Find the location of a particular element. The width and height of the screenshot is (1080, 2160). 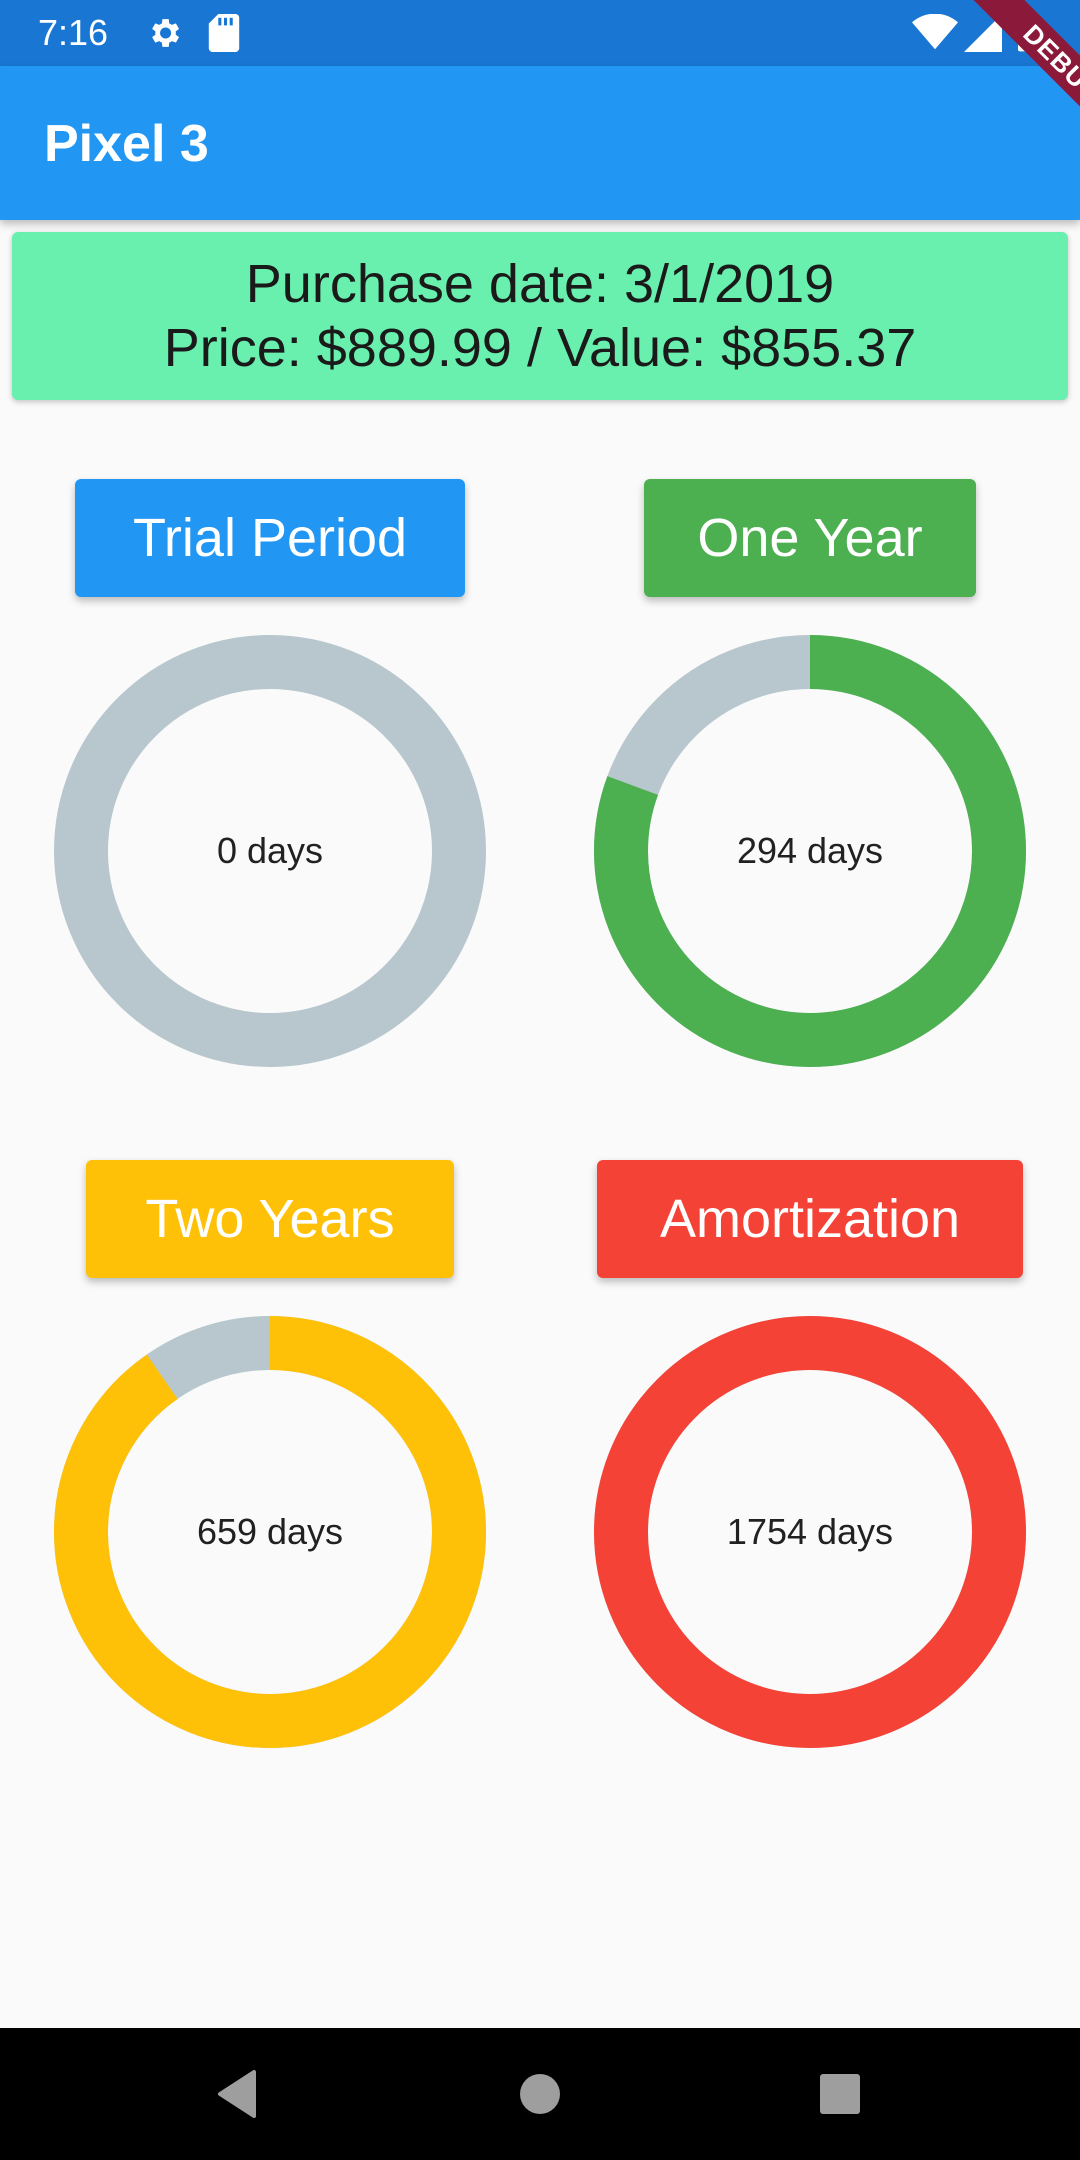

signal-icon is located at coordinates (983, 35).